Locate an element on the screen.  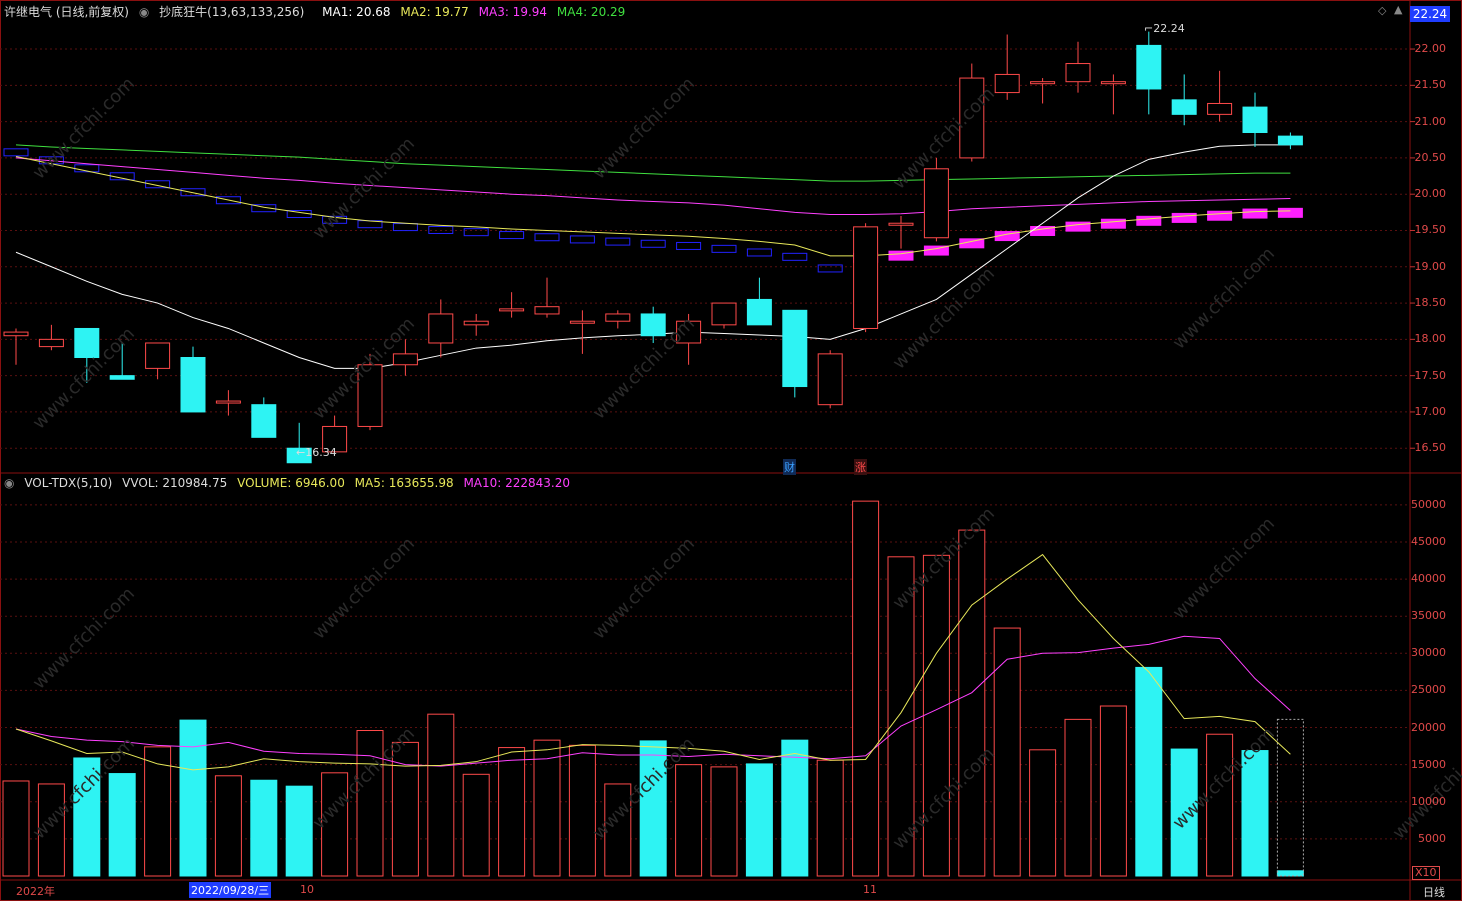
price-axis-label: 22.00 is located at coordinates (1430, 49).